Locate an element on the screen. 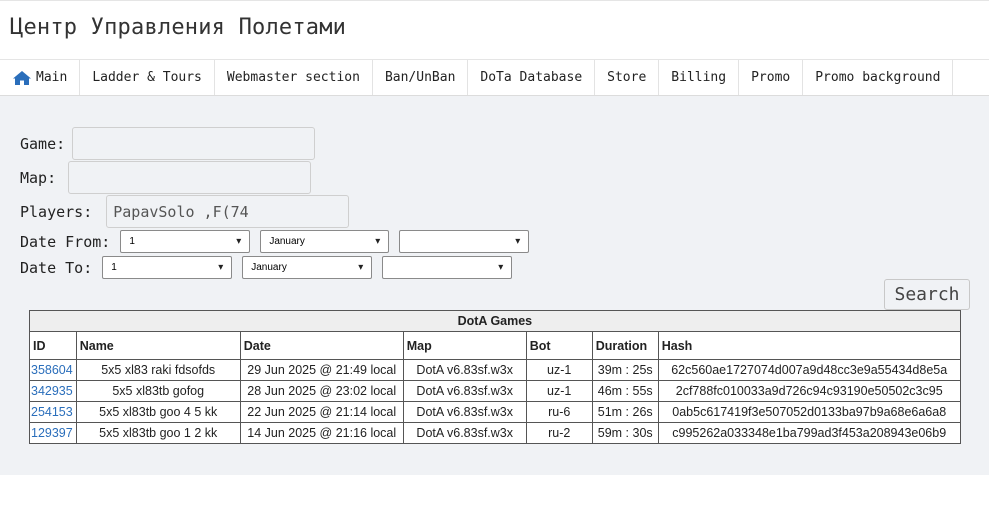  column-header-date: Date is located at coordinates (321, 345).